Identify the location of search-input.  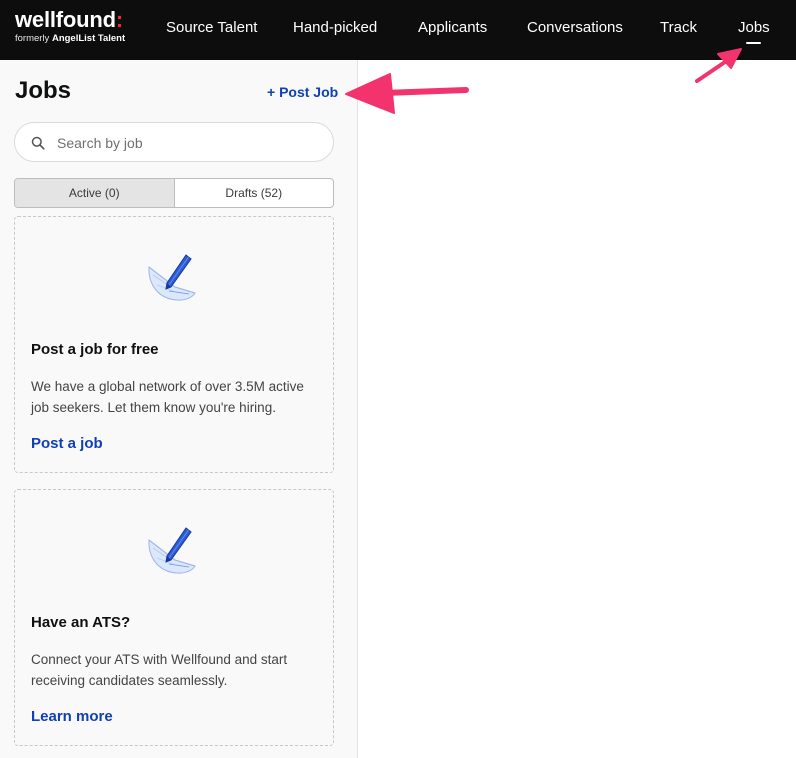
(187, 143).